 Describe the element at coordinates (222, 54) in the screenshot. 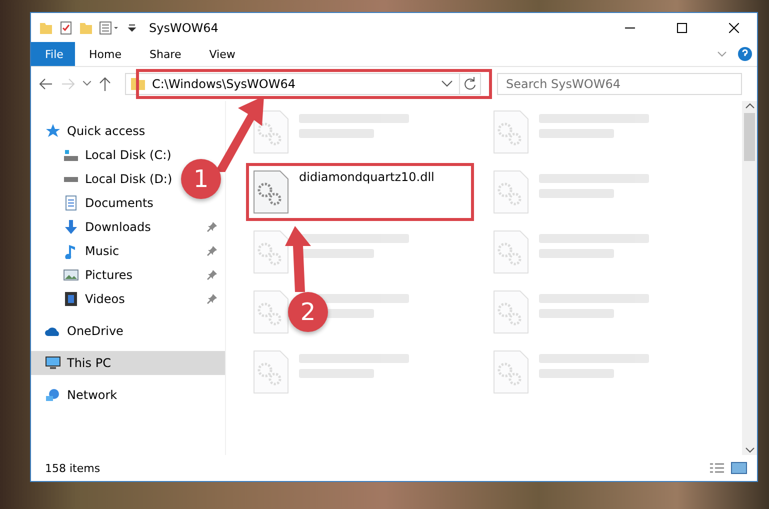

I see `ribbon-tab: View` at that location.